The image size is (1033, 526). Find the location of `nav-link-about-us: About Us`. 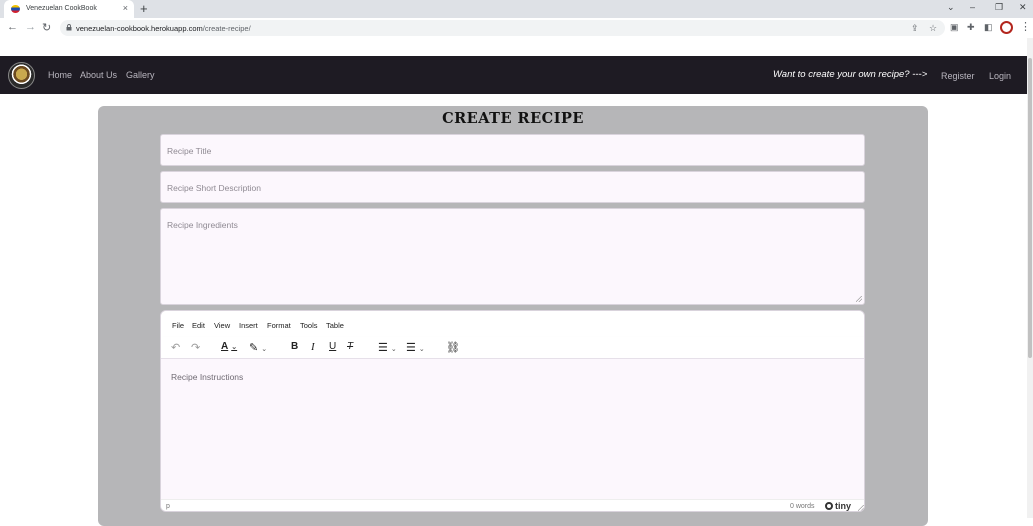

nav-link-about-us: About Us is located at coordinates (98, 75).